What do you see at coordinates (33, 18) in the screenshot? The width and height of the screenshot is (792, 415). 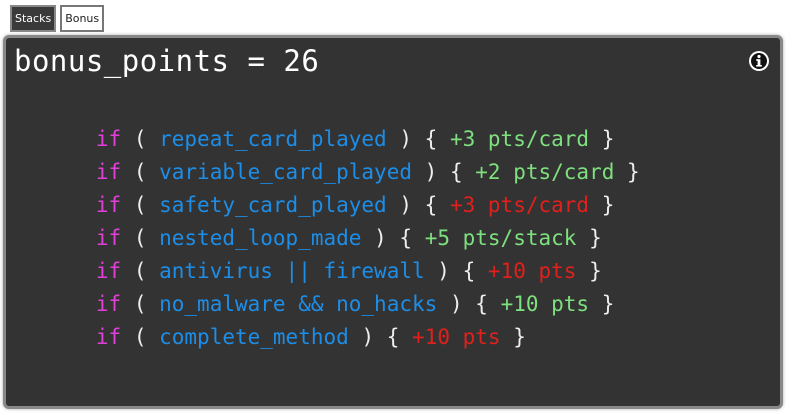 I see `tab-stacks: Stacks` at bounding box center [33, 18].